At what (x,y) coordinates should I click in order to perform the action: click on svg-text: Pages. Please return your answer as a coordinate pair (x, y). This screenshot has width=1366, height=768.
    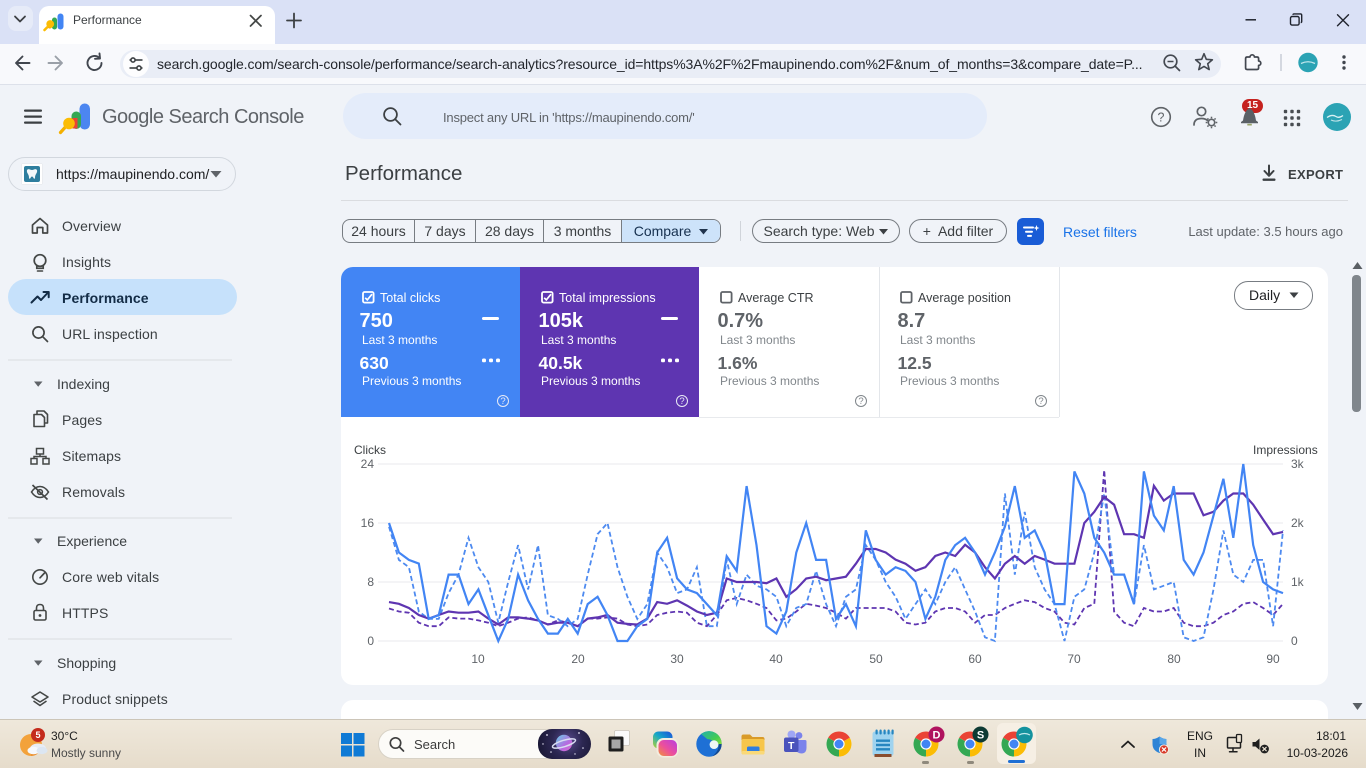
    Looking at the image, I should click on (82, 420).